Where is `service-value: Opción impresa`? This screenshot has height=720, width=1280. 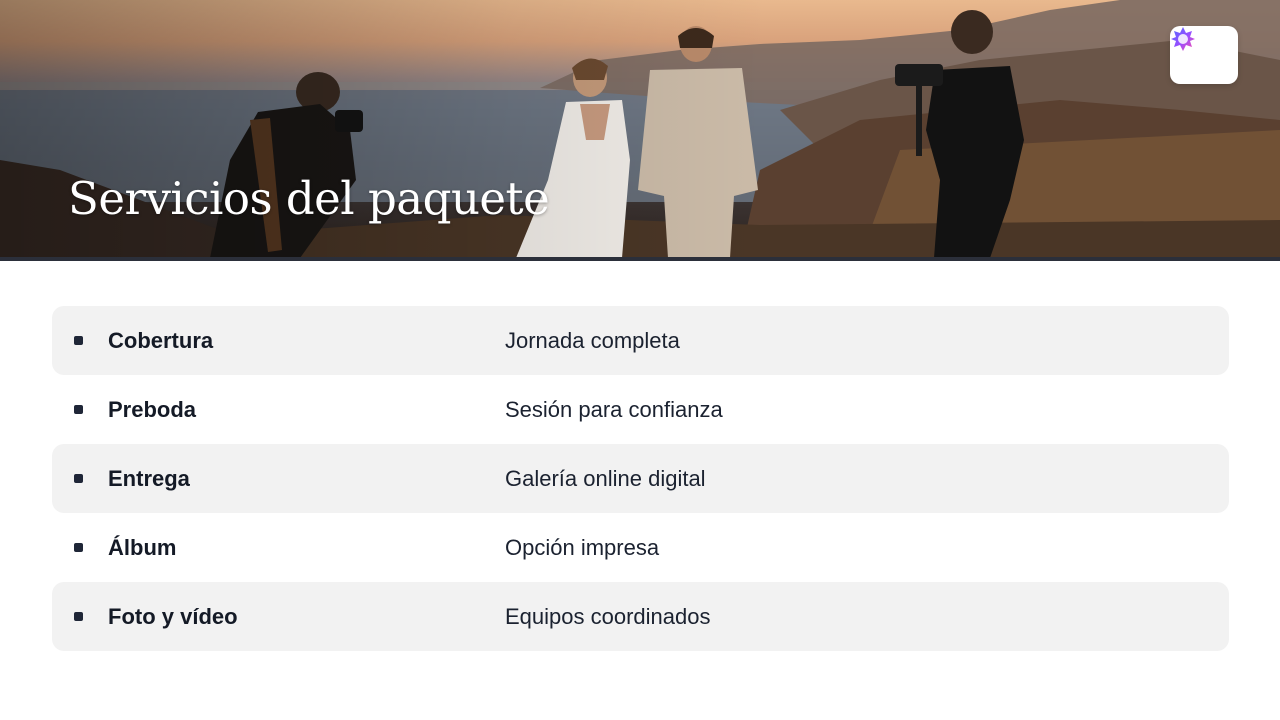 service-value: Opción impresa is located at coordinates (582, 547).